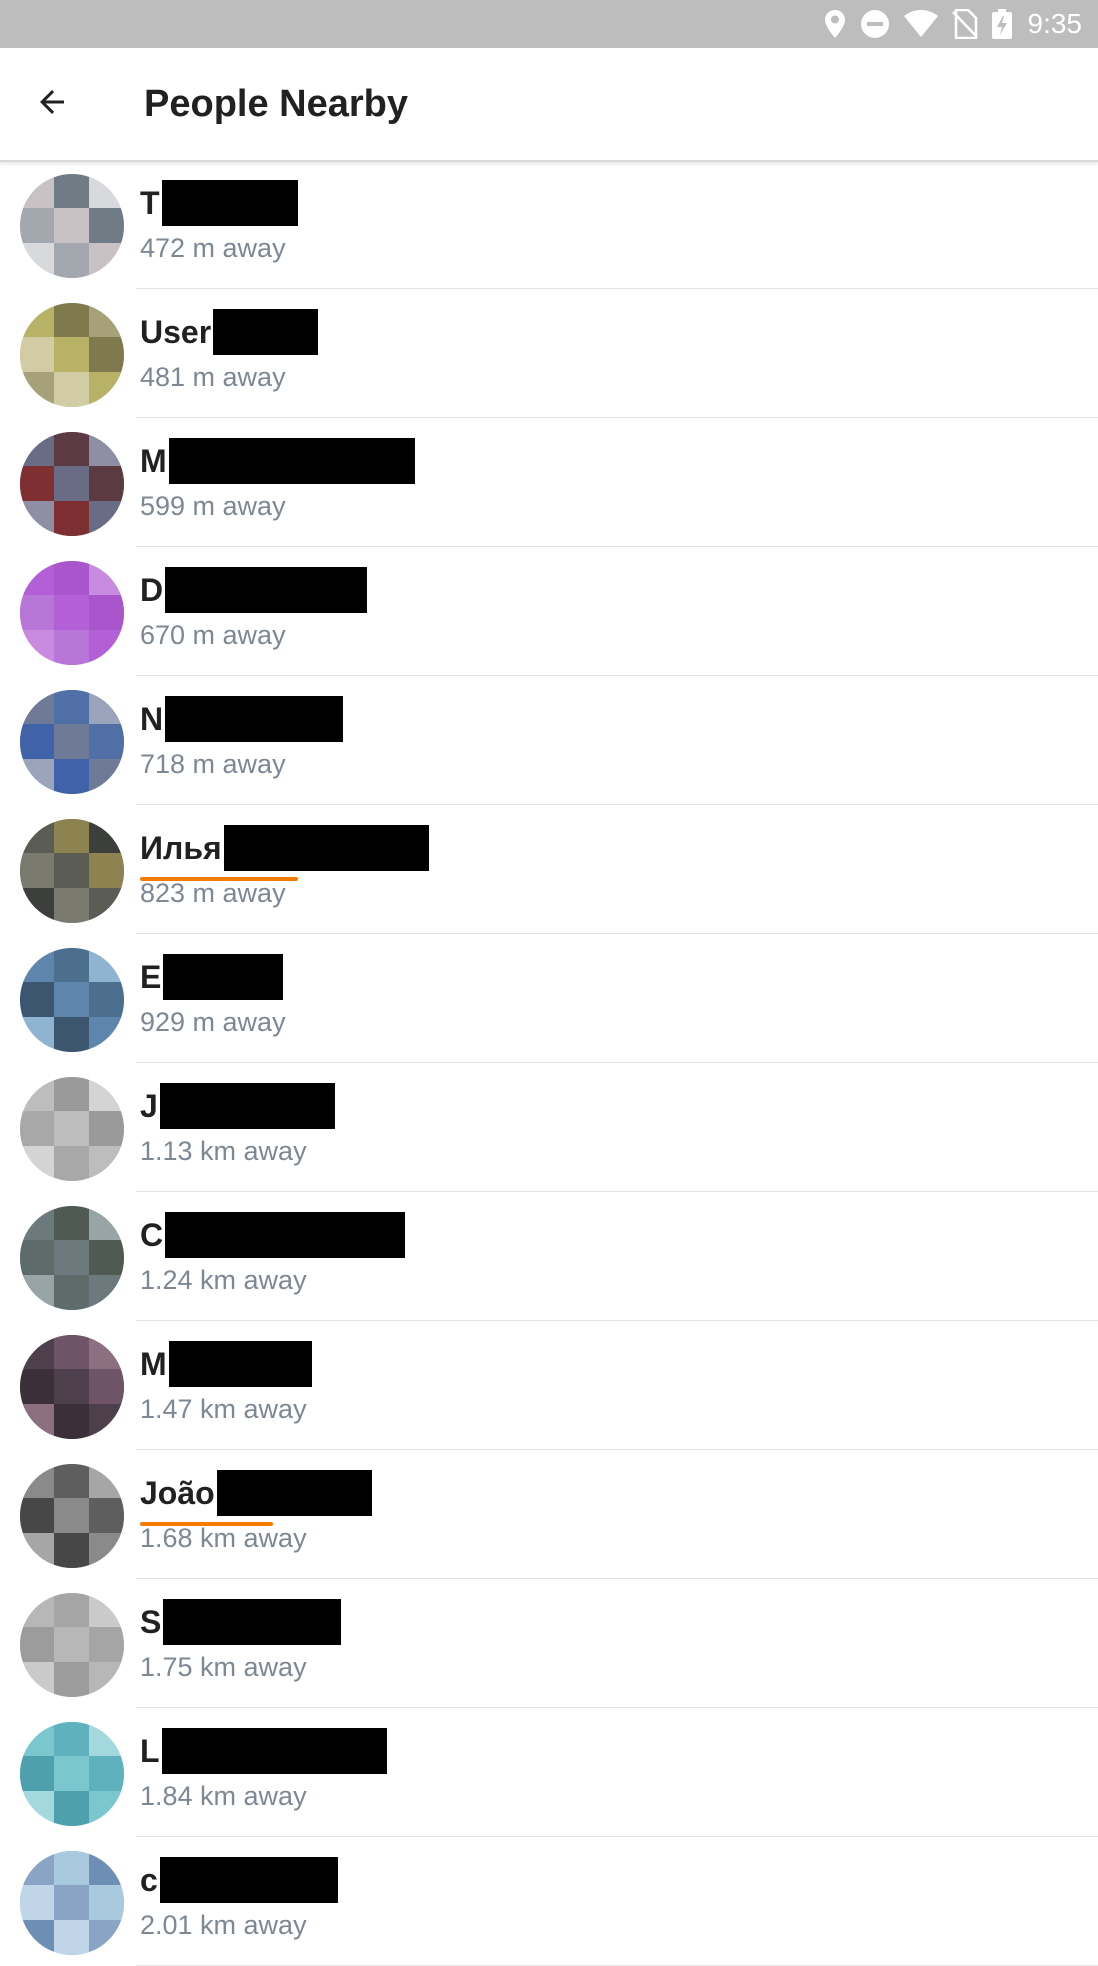 The image size is (1098, 1966). What do you see at coordinates (152, 718) in the screenshot?
I see `person-name: N` at bounding box center [152, 718].